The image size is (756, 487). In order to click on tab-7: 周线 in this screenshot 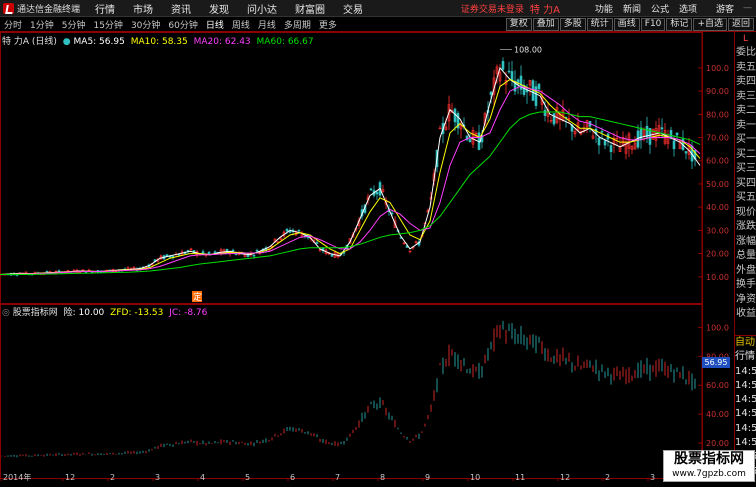, I will do `click(241, 24)`.